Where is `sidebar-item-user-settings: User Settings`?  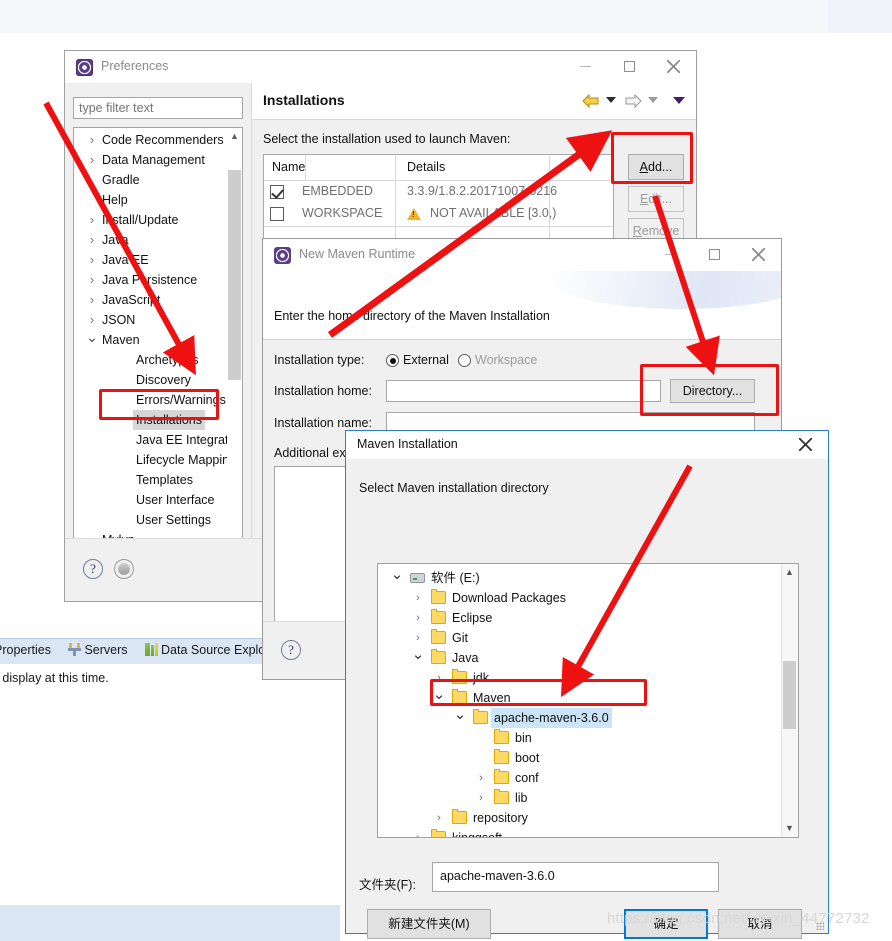 sidebar-item-user-settings: User Settings is located at coordinates (150, 520).